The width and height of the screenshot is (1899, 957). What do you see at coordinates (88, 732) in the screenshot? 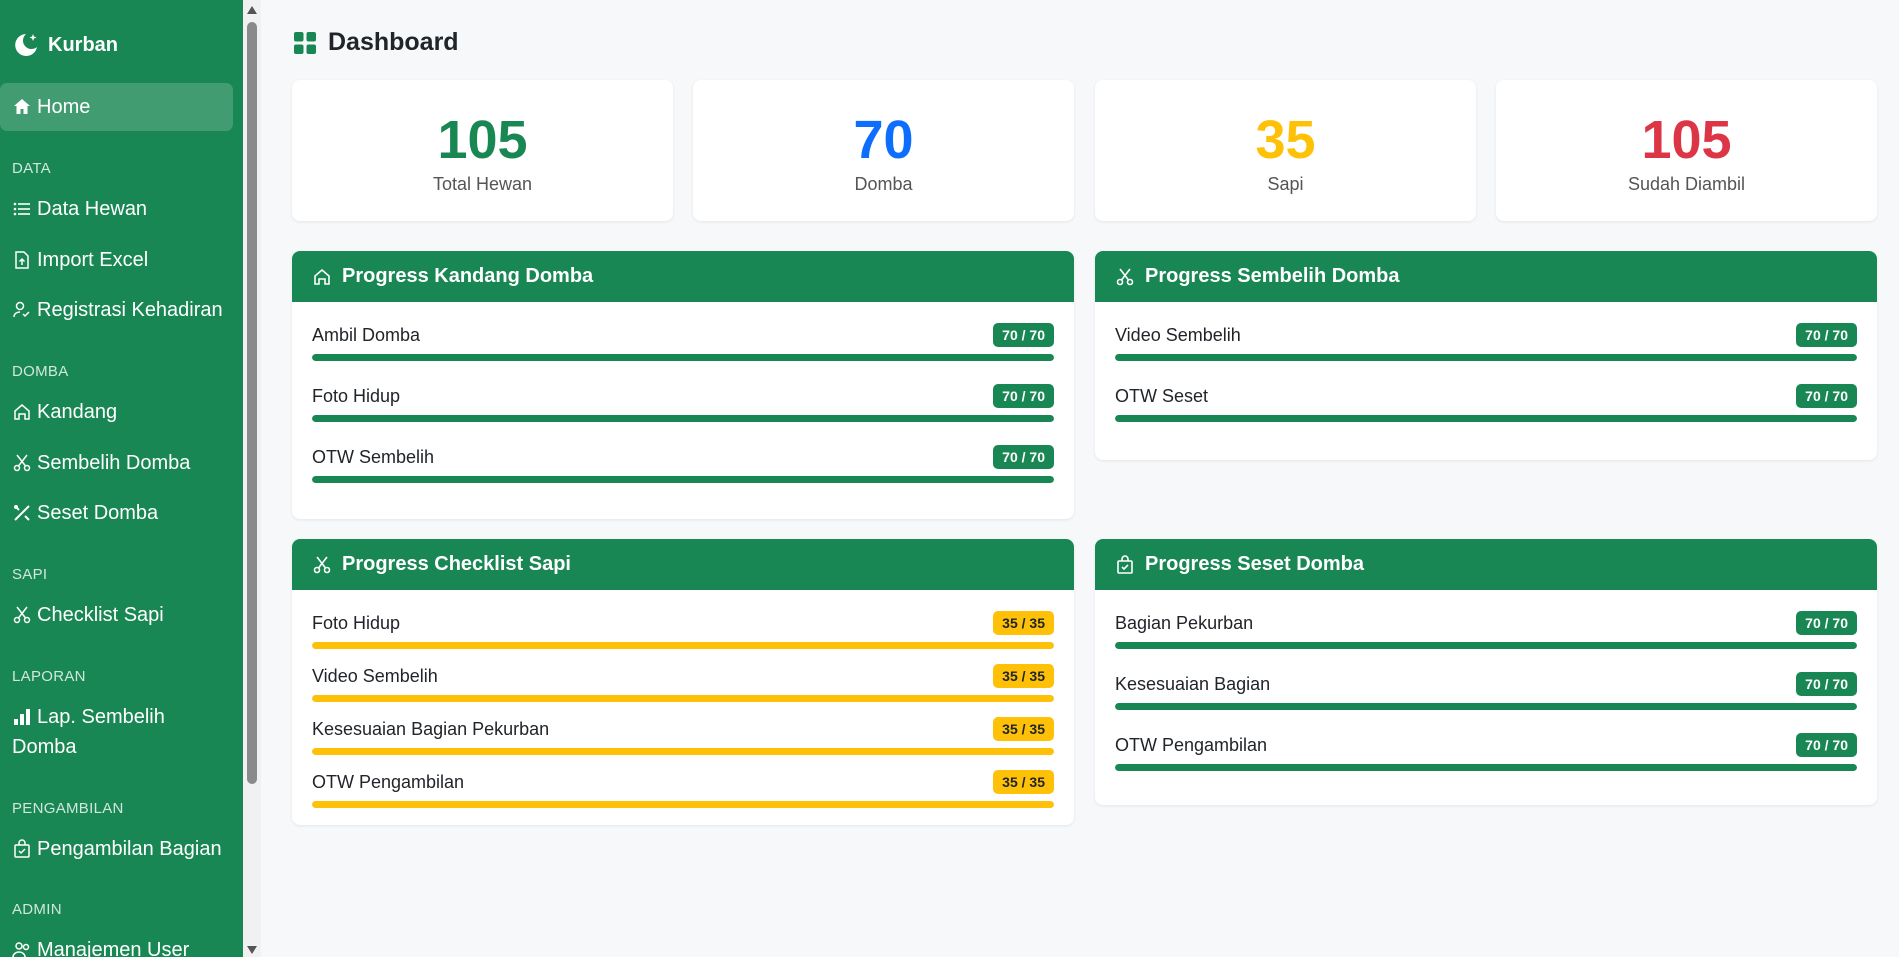
I see `sidebar-item-lap-sembelih: Lap. Sembelih Domba` at bounding box center [88, 732].